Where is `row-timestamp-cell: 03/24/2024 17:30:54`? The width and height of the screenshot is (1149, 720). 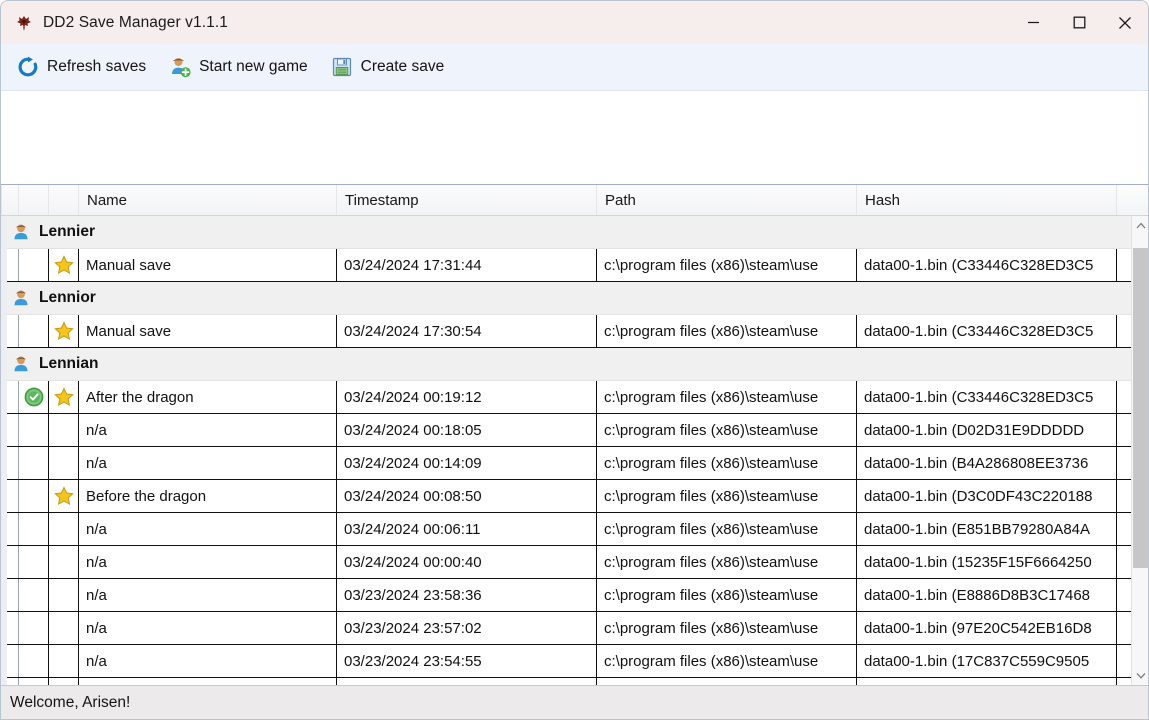 row-timestamp-cell: 03/24/2024 17:30:54 is located at coordinates (467, 331).